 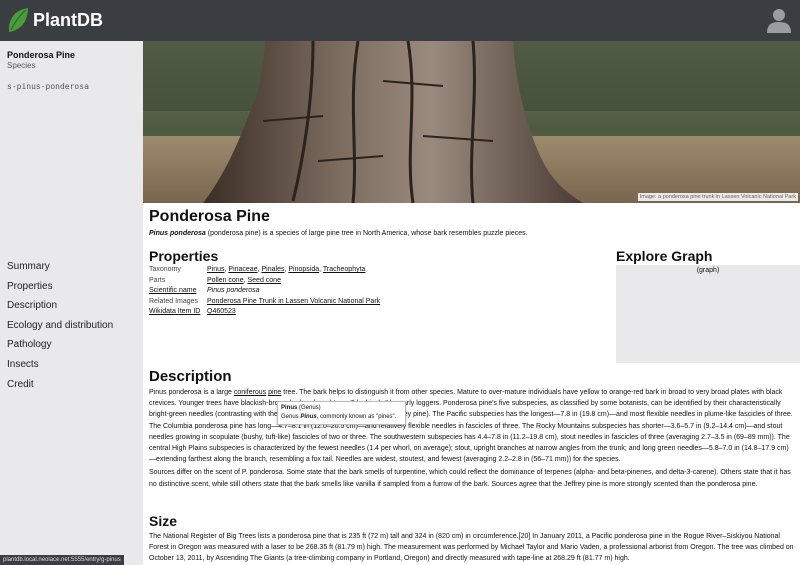 What do you see at coordinates (68, 20) in the screenshot?
I see `brand-name: PlantDB` at bounding box center [68, 20].